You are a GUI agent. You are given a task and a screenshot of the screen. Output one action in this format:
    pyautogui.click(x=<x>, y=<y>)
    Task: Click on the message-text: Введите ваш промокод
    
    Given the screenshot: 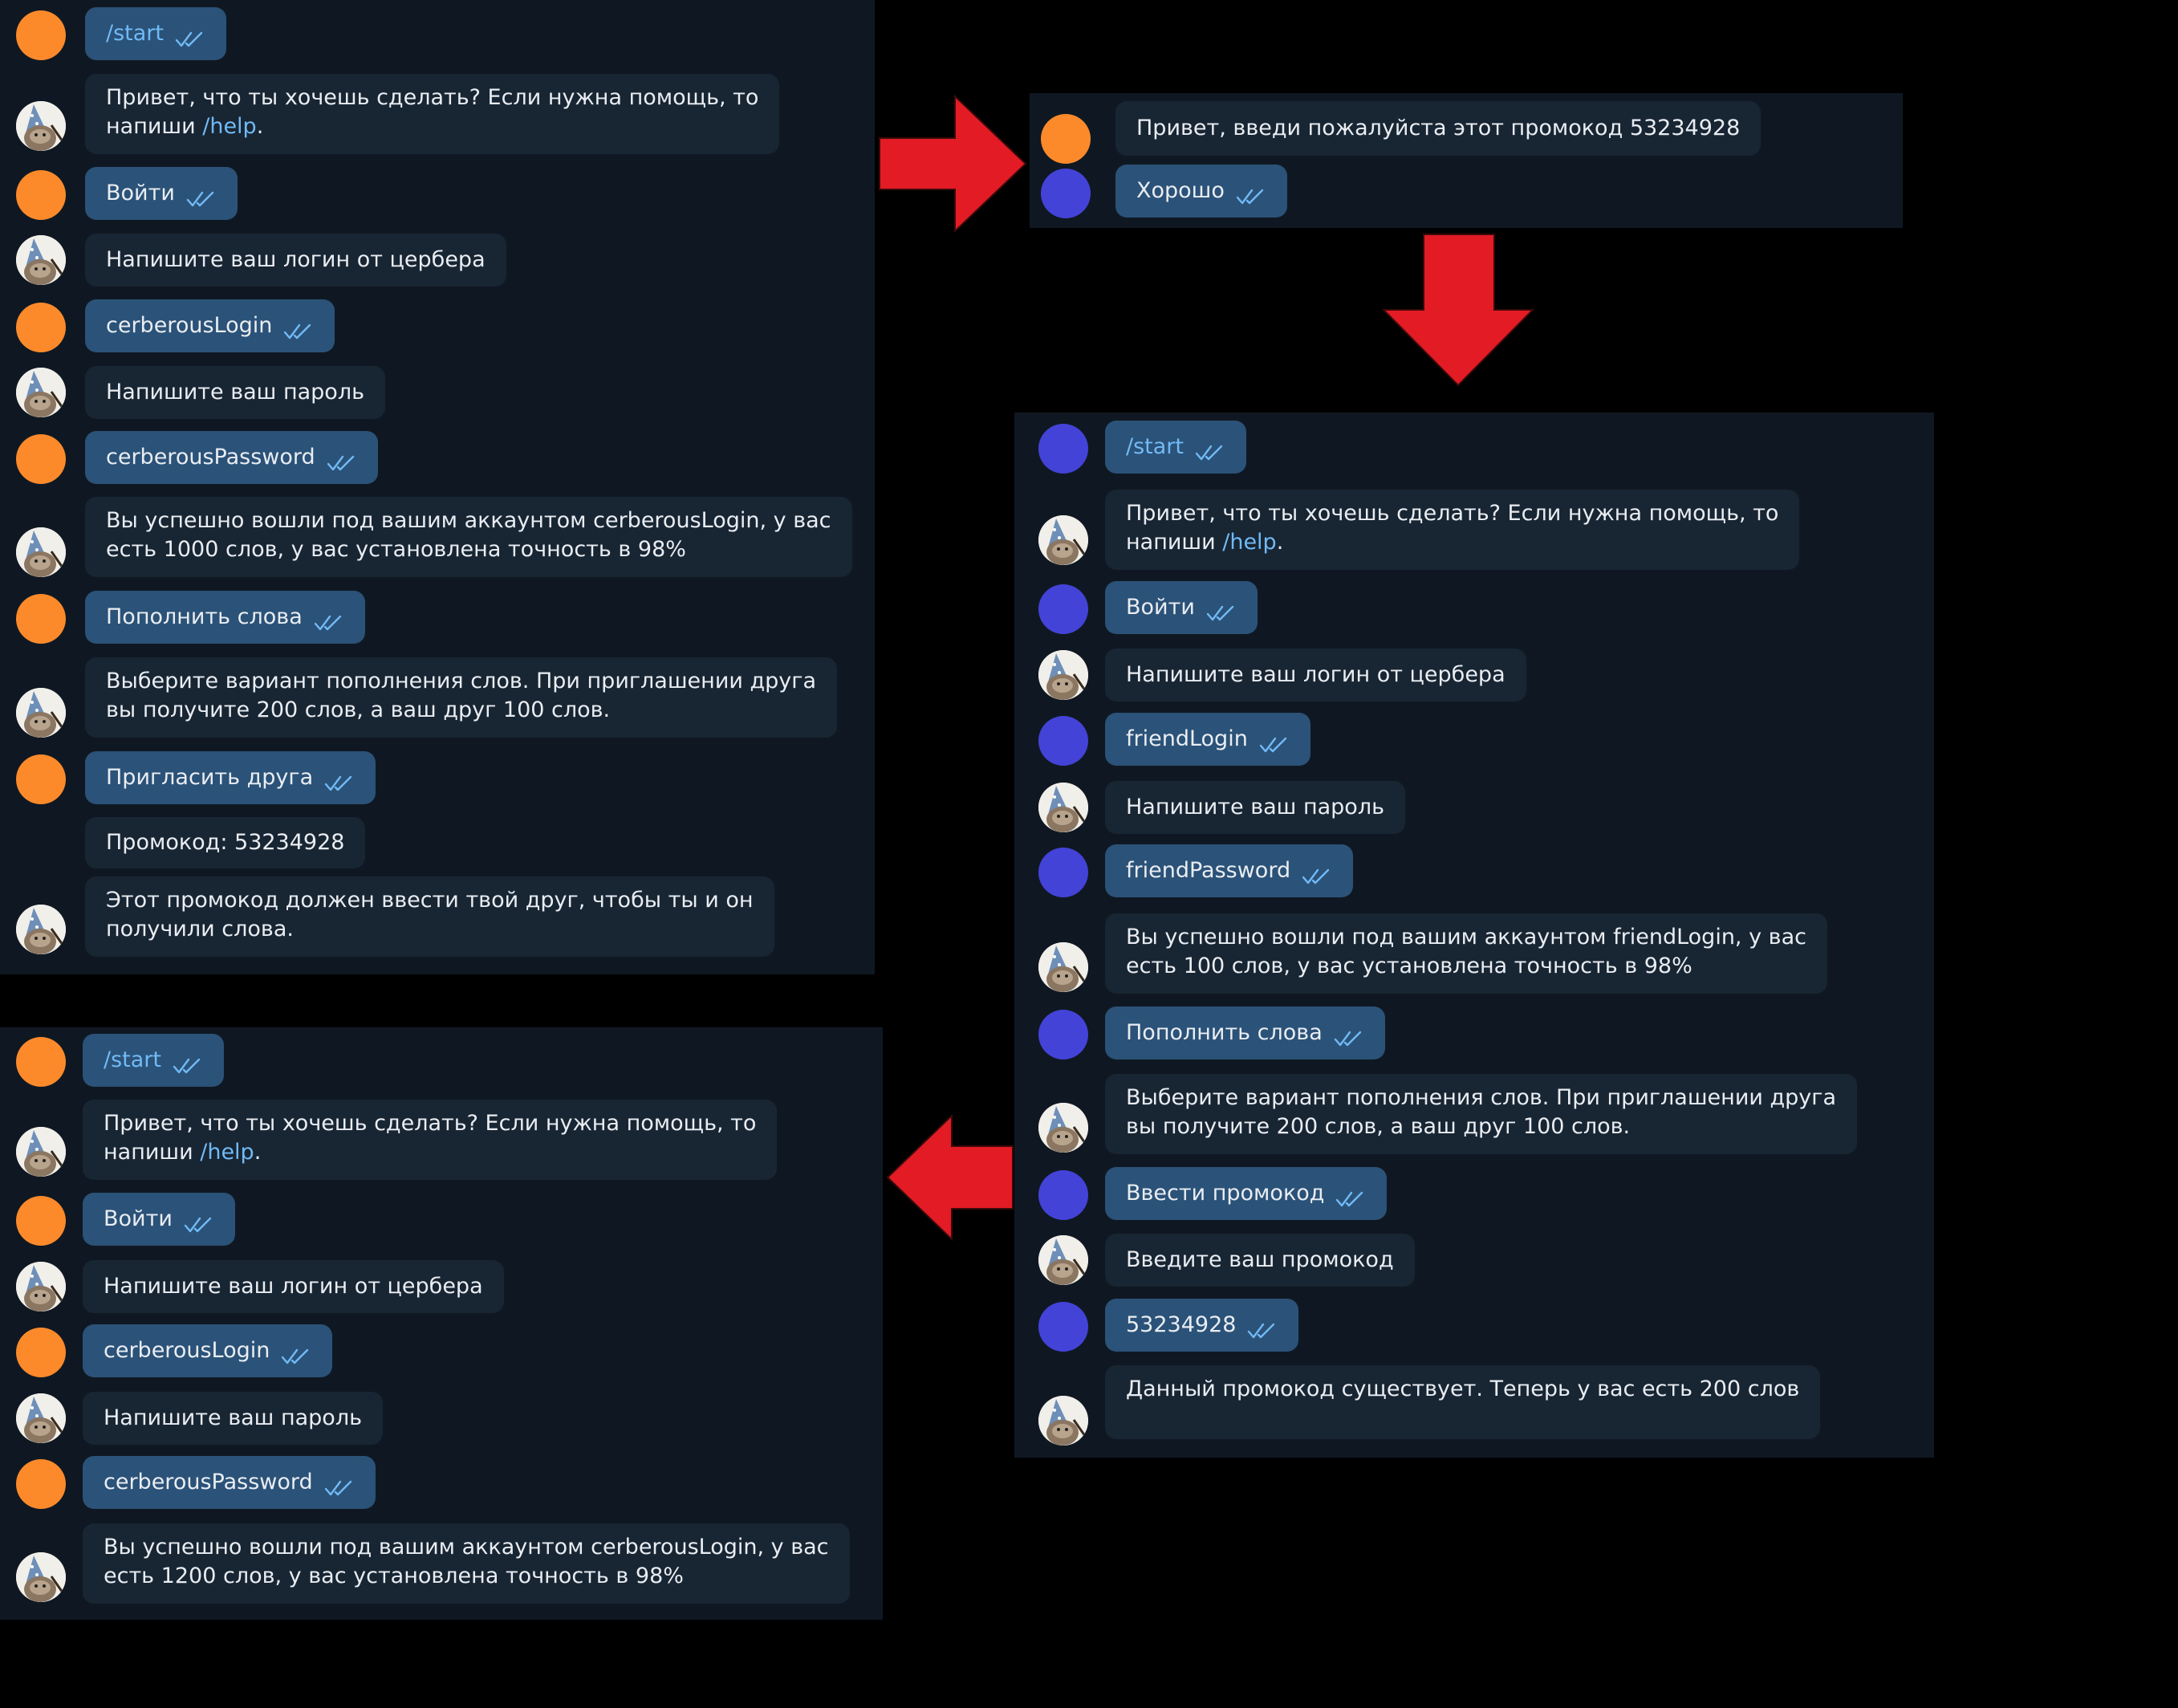 What is the action you would take?
    pyautogui.click(x=1260, y=1259)
    